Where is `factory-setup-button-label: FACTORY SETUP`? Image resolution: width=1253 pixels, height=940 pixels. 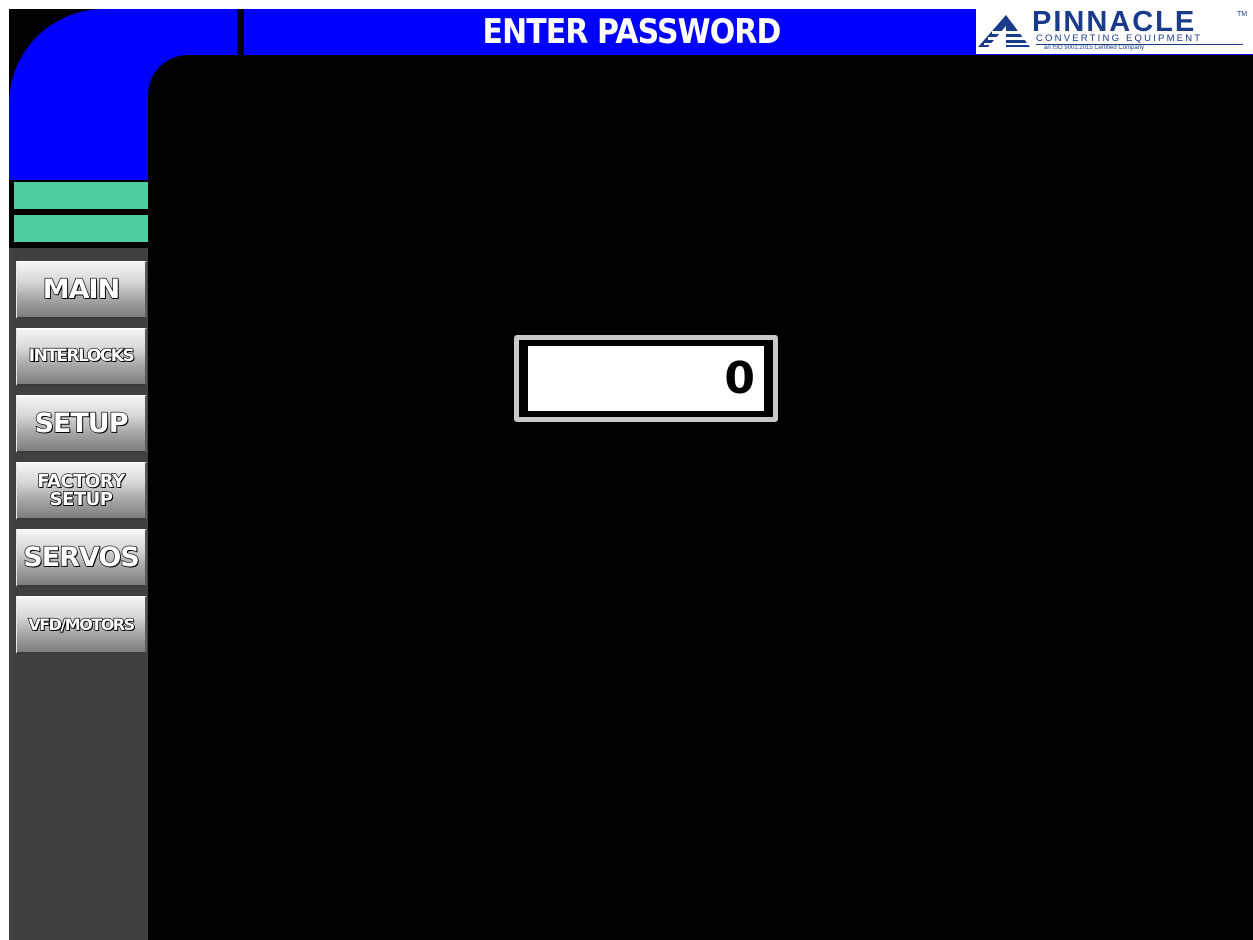
factory-setup-button-label: FACTORY SETUP is located at coordinates (81, 490).